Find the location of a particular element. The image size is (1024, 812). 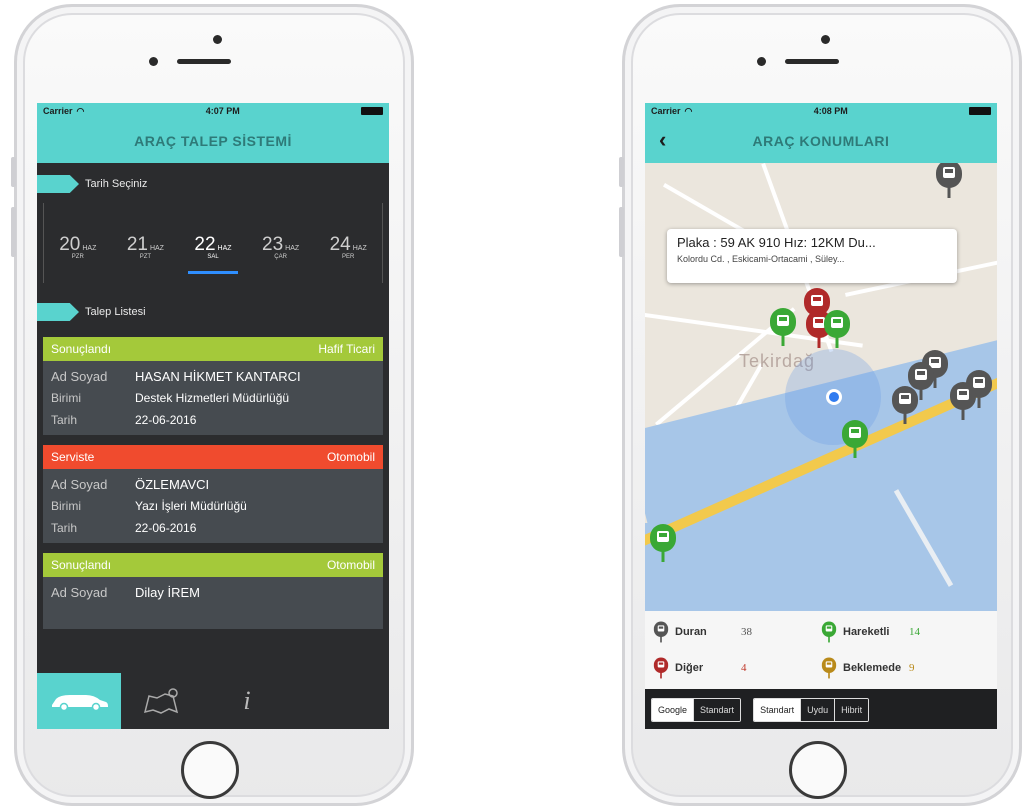

date-value: 22-06-2016 is located at coordinates (166, 528).